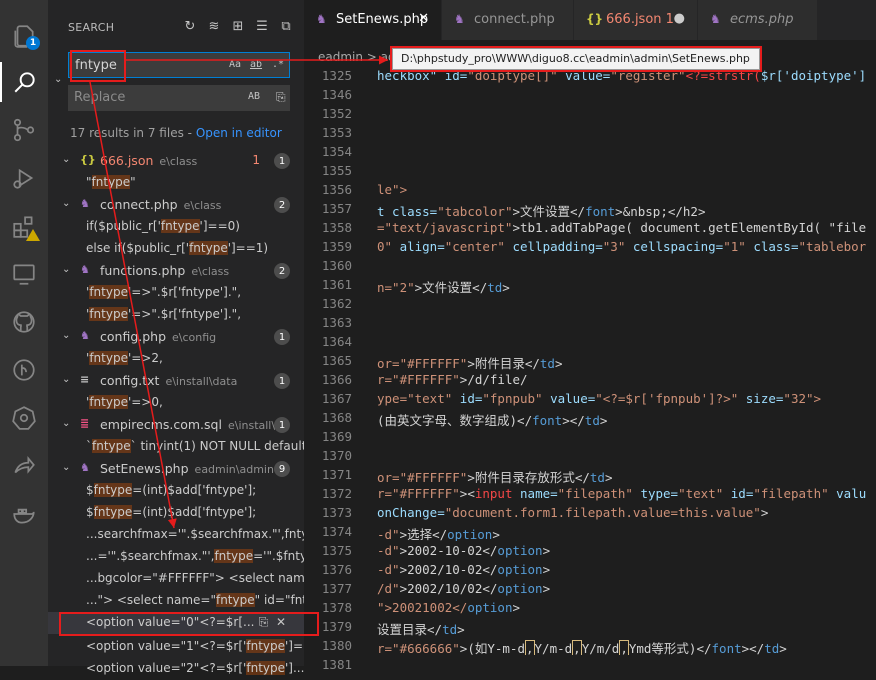 The height and width of the screenshot is (680, 876). I want to click on result-file-config-php: ⌄ ♞ config.php e\config 1, so click(176, 337).